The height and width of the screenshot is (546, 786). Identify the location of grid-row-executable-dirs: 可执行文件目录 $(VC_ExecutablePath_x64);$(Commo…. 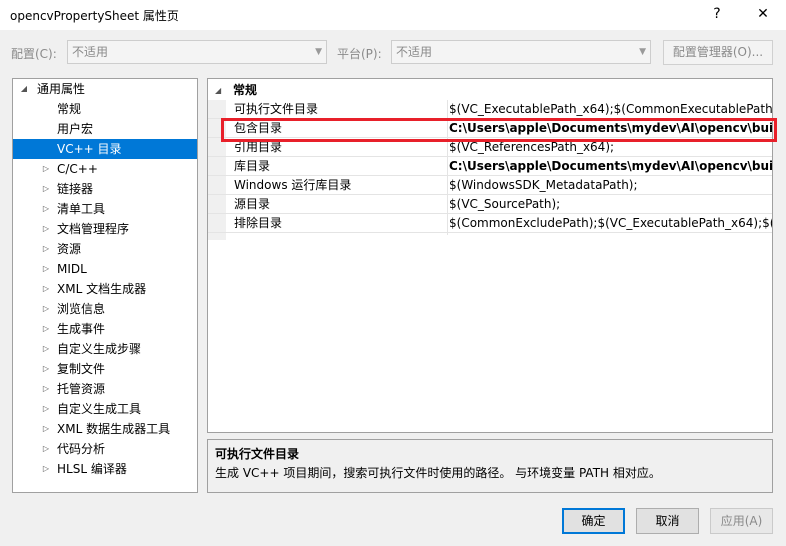
(490, 109).